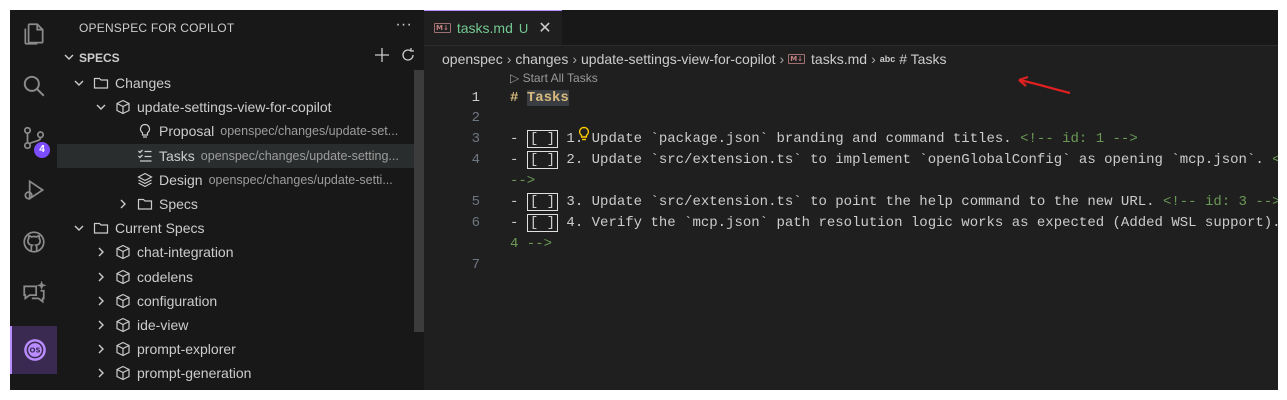  Describe the element at coordinates (33, 350) in the screenshot. I see `openspec-icon: OS` at that location.